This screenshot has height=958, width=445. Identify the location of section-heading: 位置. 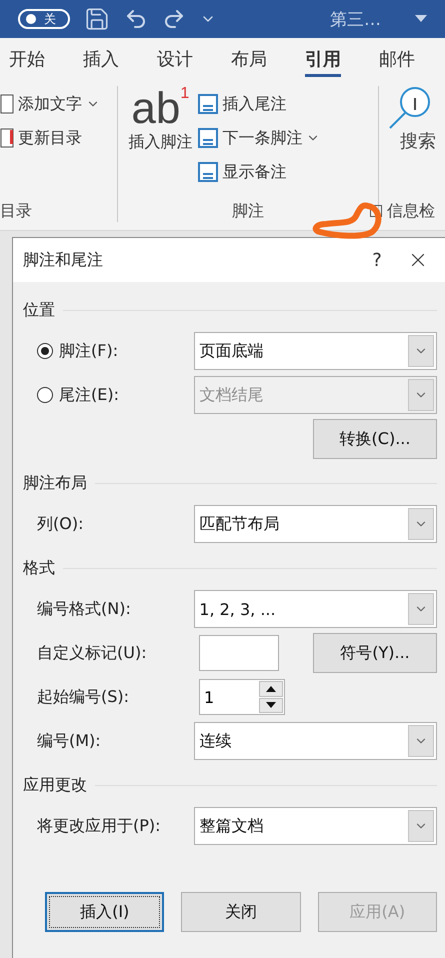
(39, 310).